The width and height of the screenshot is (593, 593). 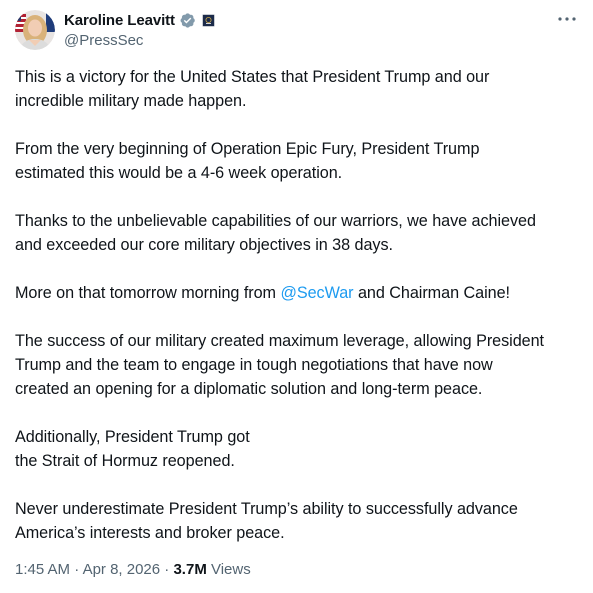 What do you see at coordinates (208, 20) in the screenshot?
I see `government-affiliation-icon` at bounding box center [208, 20].